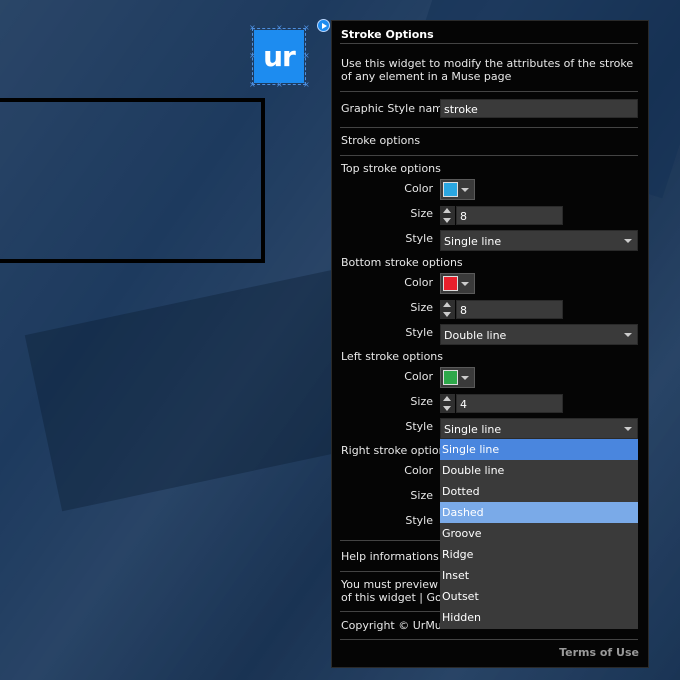  What do you see at coordinates (539, 449) in the screenshot?
I see `dropdown-option: Single line` at bounding box center [539, 449].